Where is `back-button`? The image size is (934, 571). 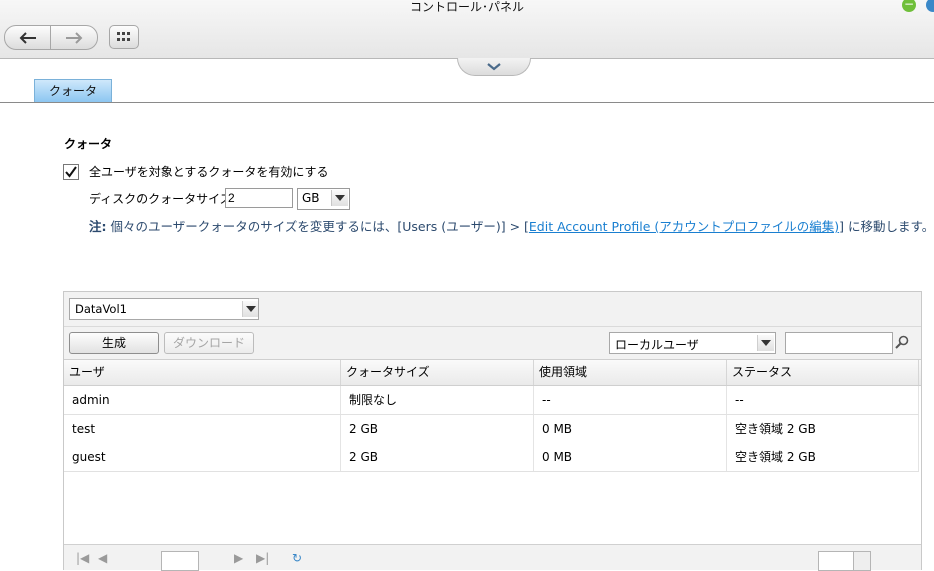
back-button is located at coordinates (28, 37).